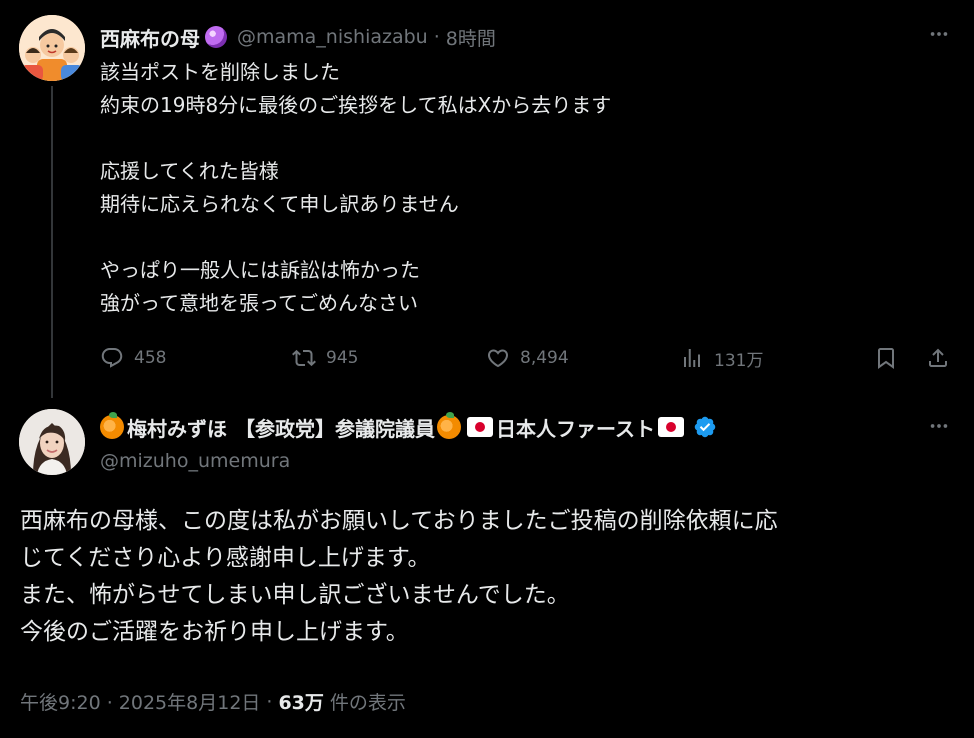 This screenshot has height=738, width=974. What do you see at coordinates (140, 701) in the screenshot?
I see `post-timestamp: 午後9:20 · 2025年8月12日` at bounding box center [140, 701].